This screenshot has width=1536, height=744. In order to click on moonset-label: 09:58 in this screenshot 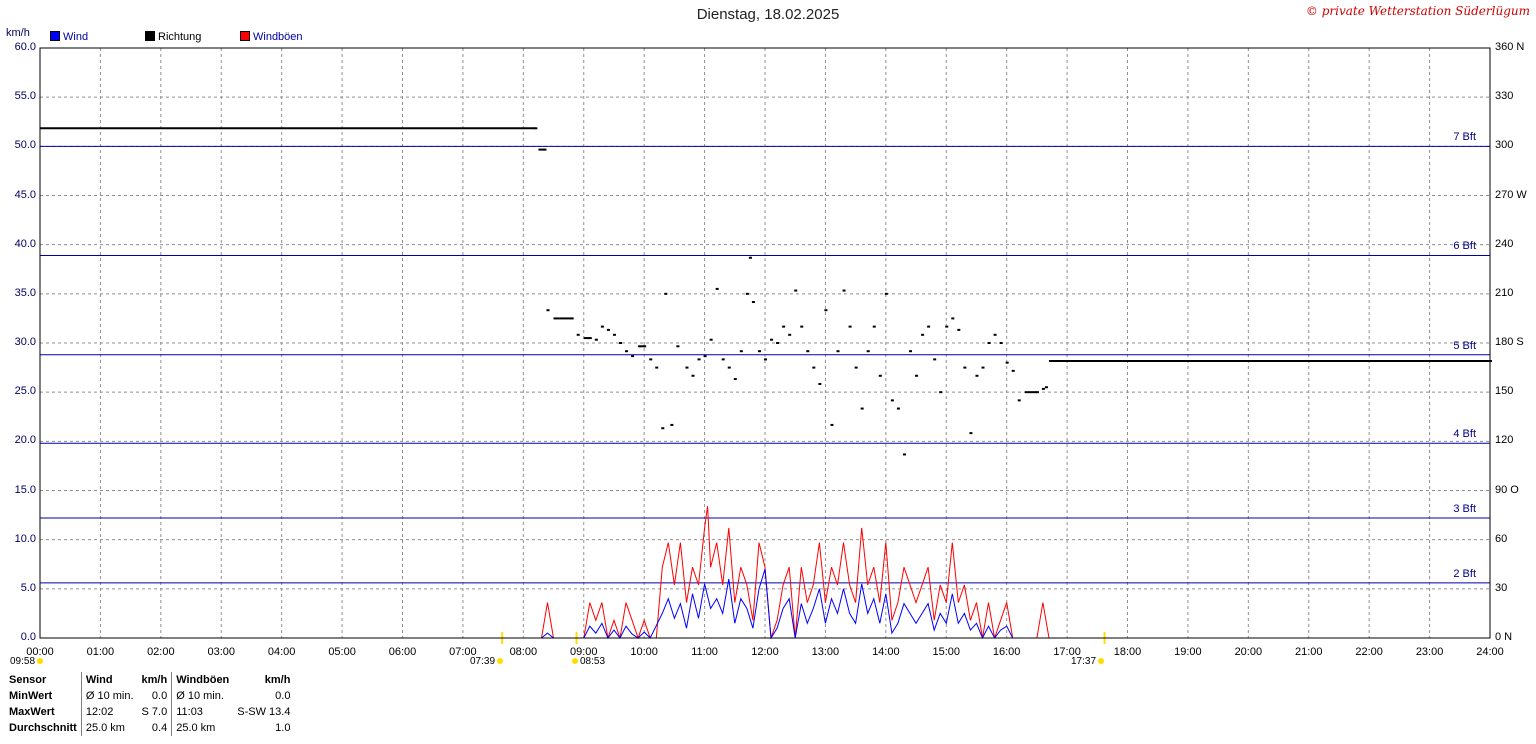, I will do `click(27, 661)`.